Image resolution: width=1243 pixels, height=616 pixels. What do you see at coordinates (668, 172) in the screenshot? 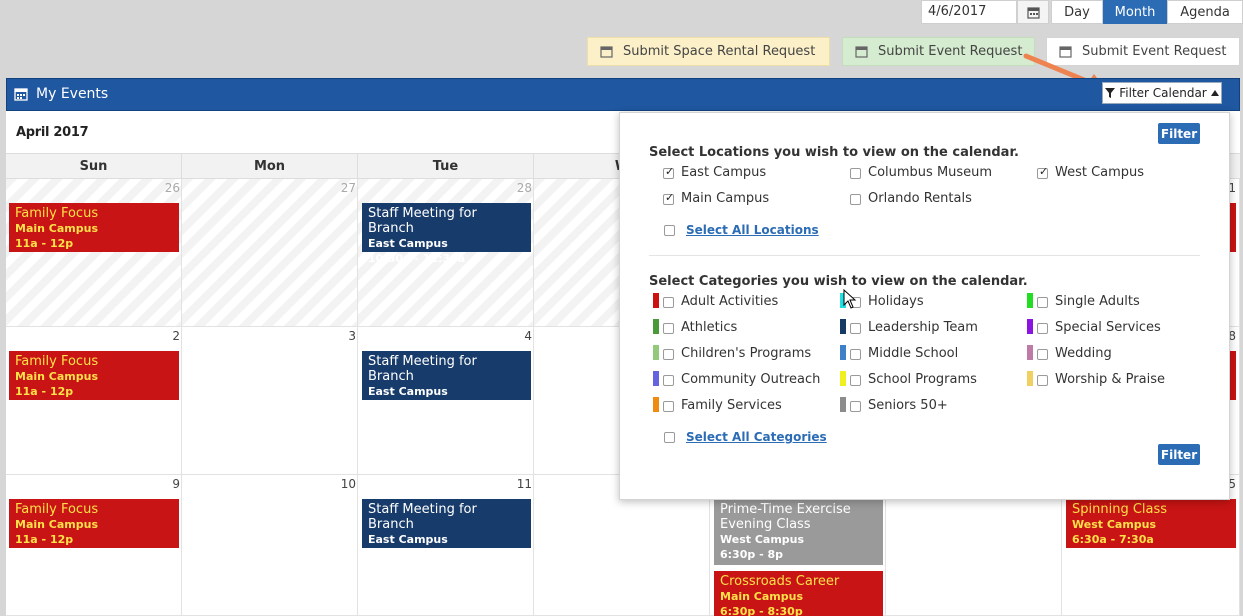
I see `location-checkbox-east` at bounding box center [668, 172].